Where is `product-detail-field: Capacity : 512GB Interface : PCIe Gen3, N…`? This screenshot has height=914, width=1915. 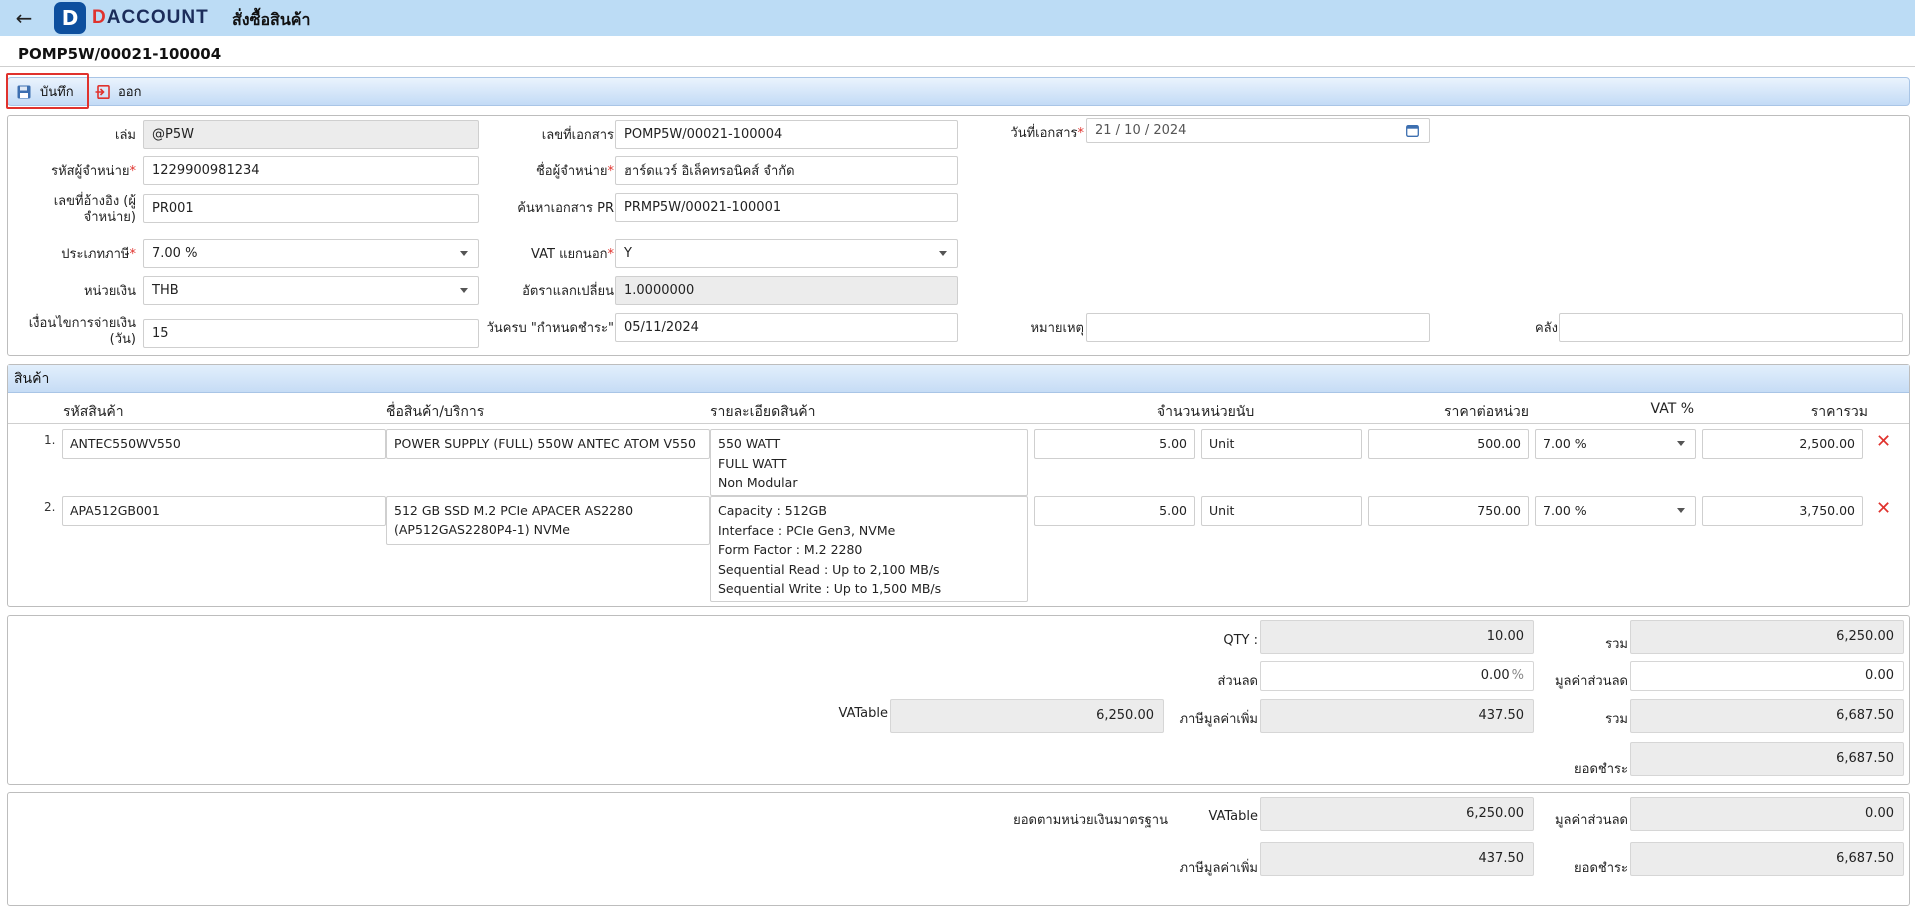
product-detail-field: Capacity : 512GB Interface : PCIe Gen3, N… is located at coordinates (869, 549).